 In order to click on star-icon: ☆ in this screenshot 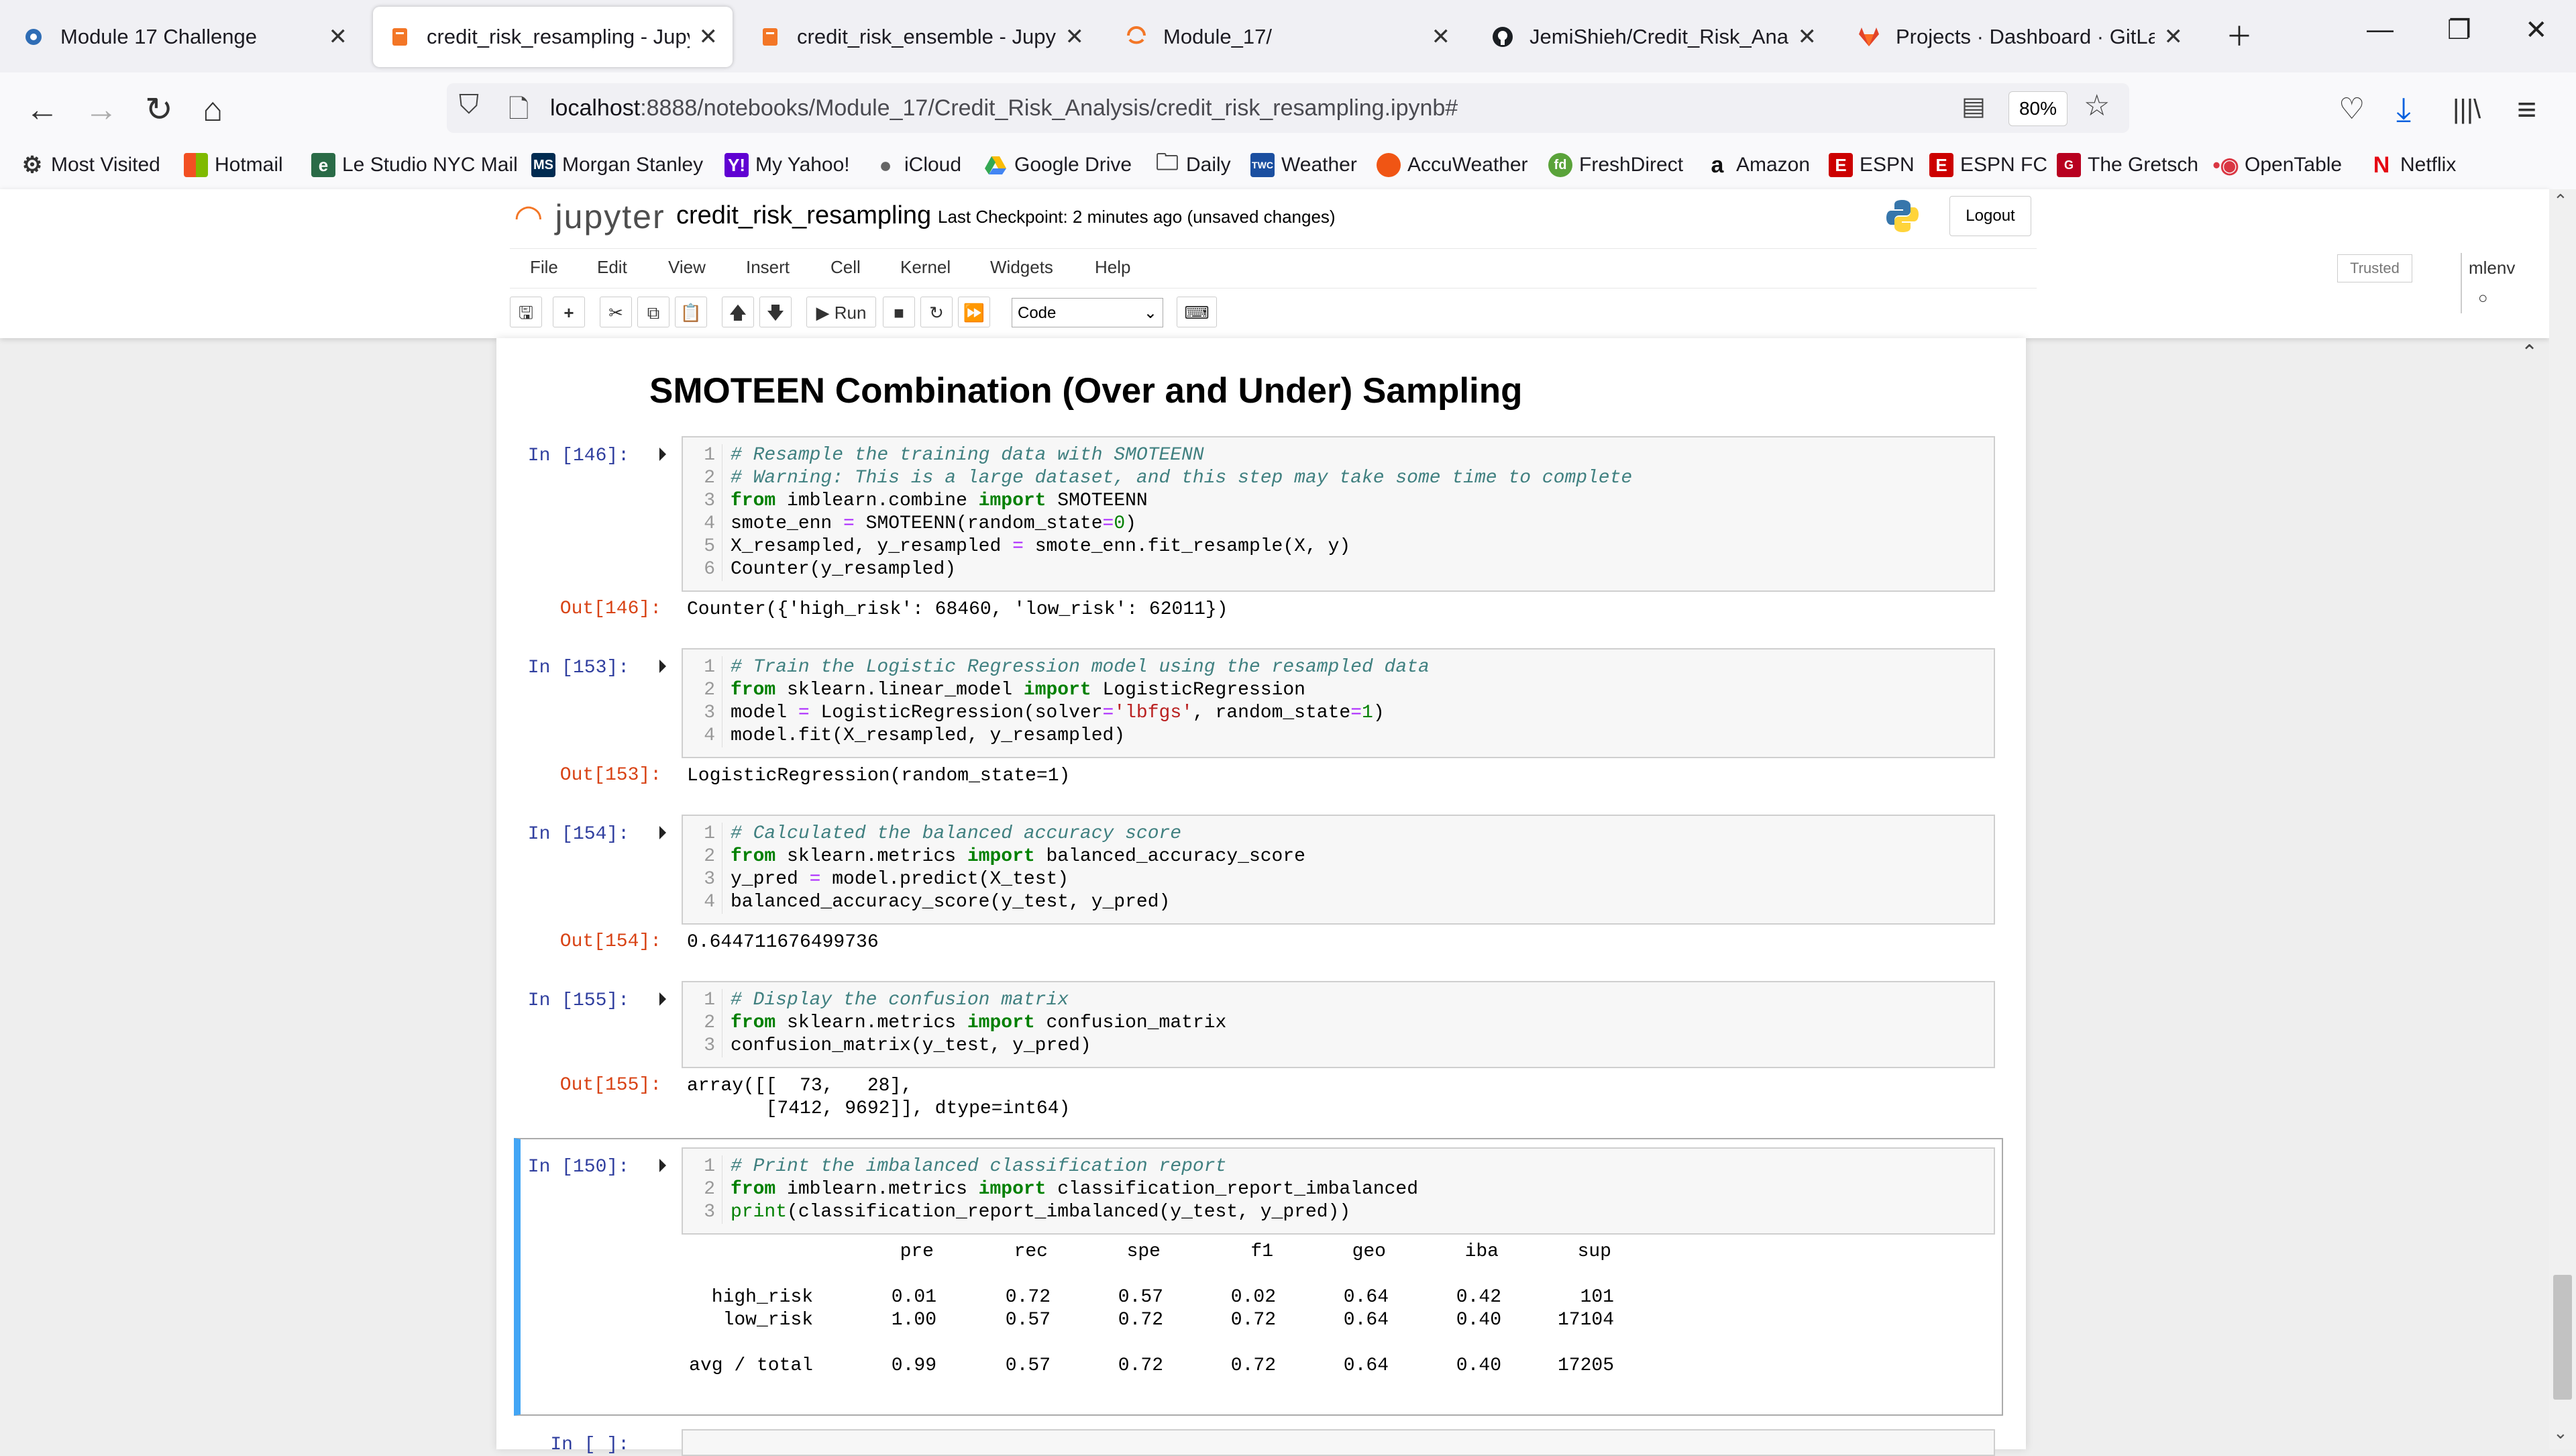, I will do `click(2097, 106)`.